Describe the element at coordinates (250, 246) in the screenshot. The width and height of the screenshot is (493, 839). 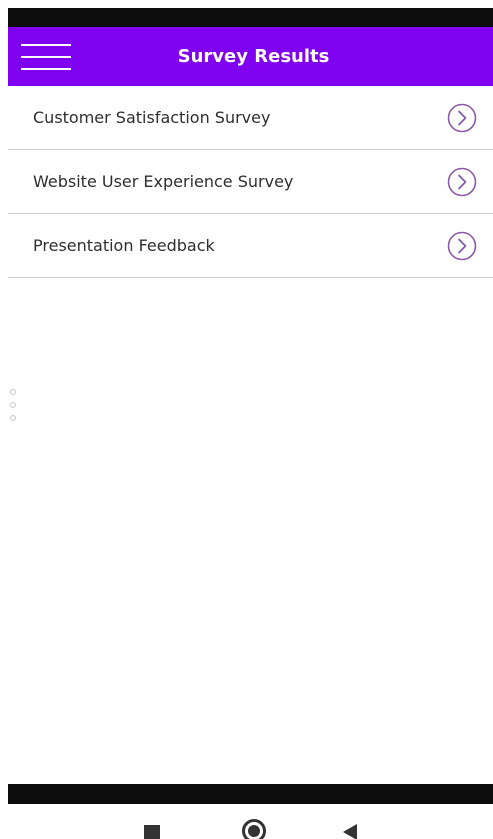
I see `list-item-presentation-feedback: Presentation Feedback` at that location.